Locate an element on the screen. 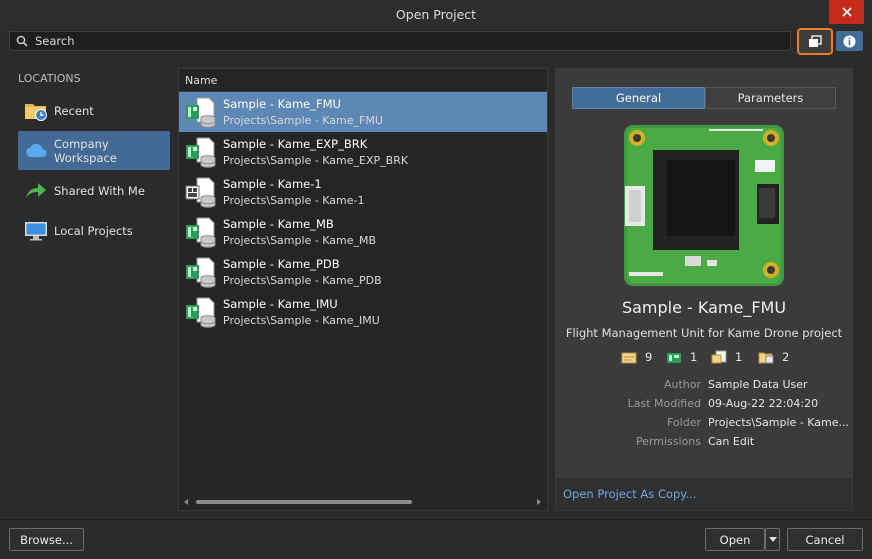 The width and height of the screenshot is (872, 559). info-button is located at coordinates (849, 41).